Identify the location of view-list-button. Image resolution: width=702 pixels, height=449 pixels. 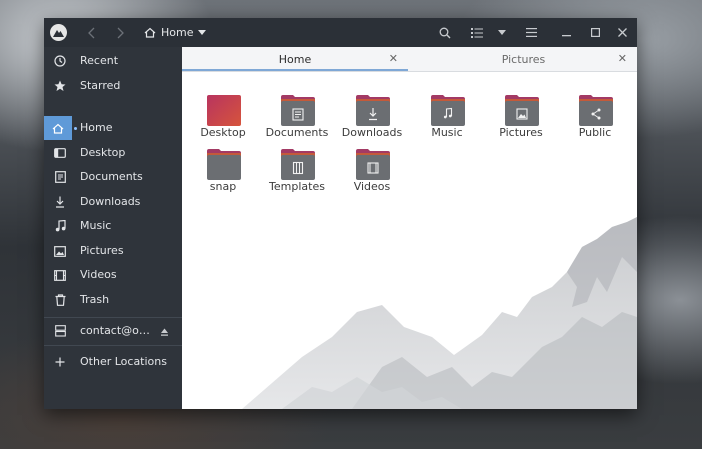
(477, 32).